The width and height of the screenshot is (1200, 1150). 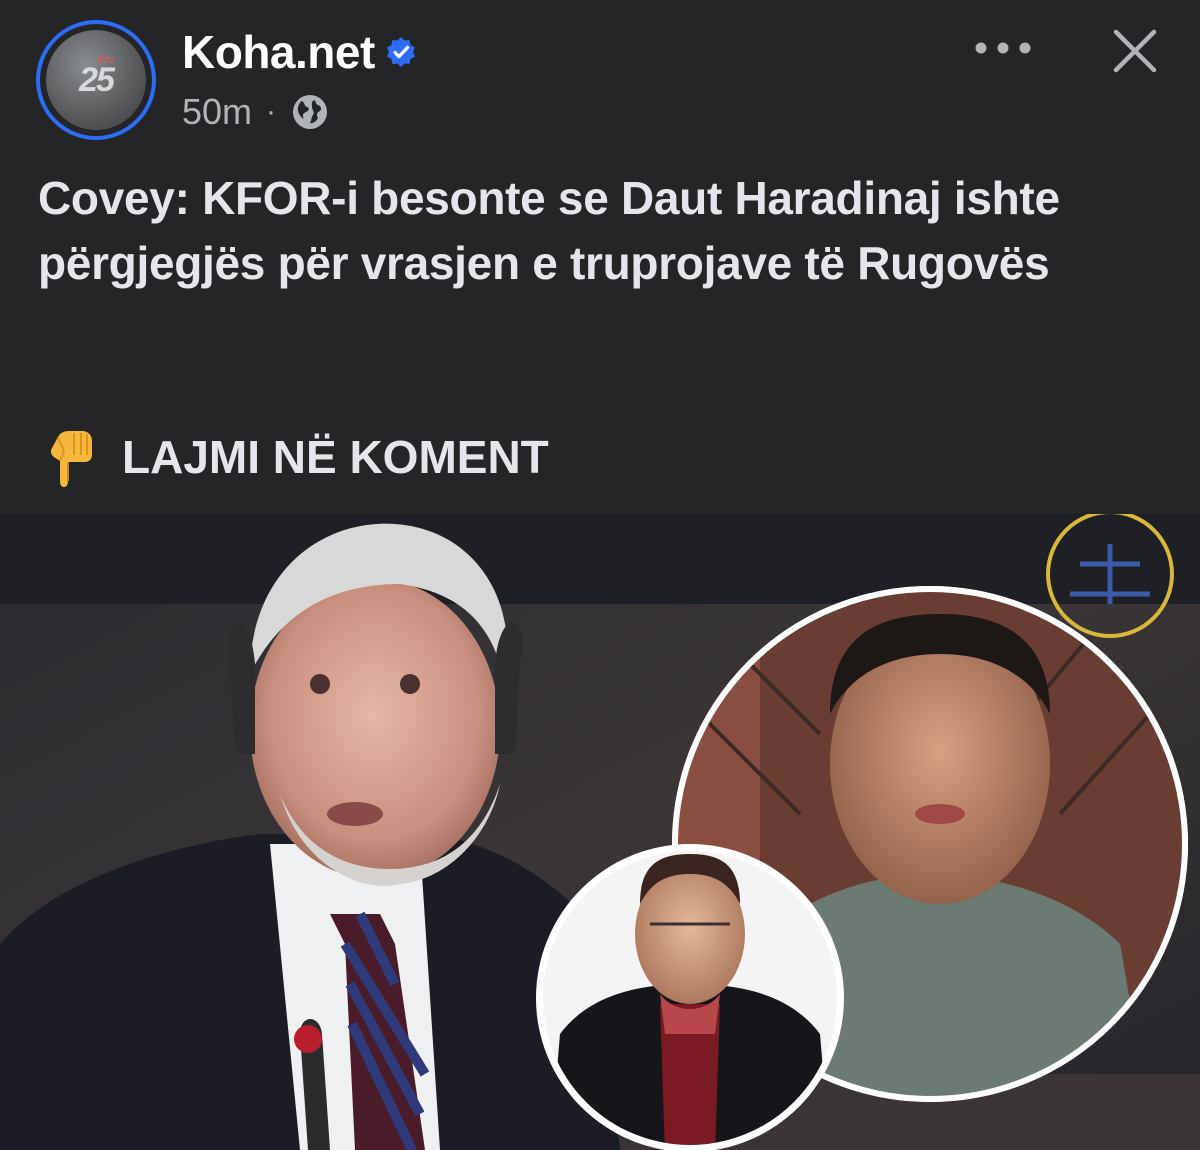 I want to click on pointing-down-hand-icon, so click(x=72, y=457).